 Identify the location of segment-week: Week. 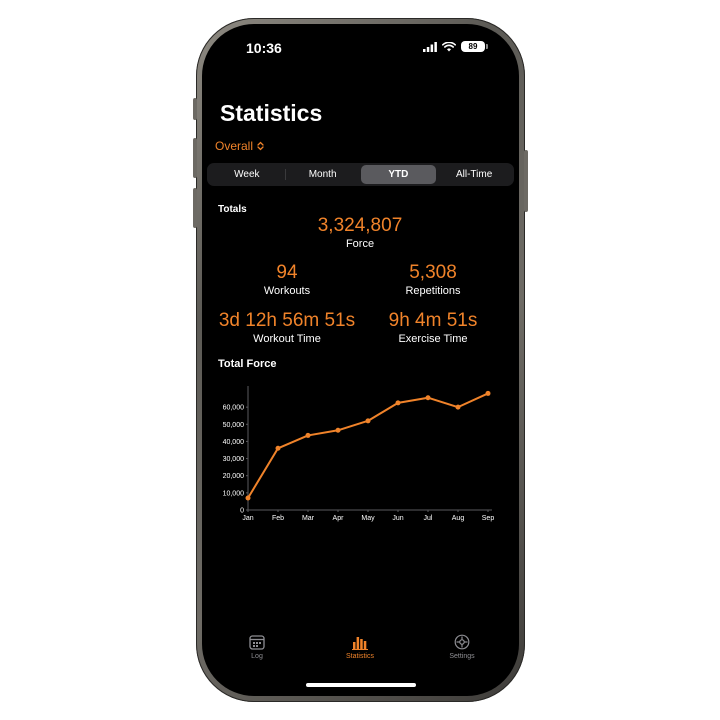
(247, 174).